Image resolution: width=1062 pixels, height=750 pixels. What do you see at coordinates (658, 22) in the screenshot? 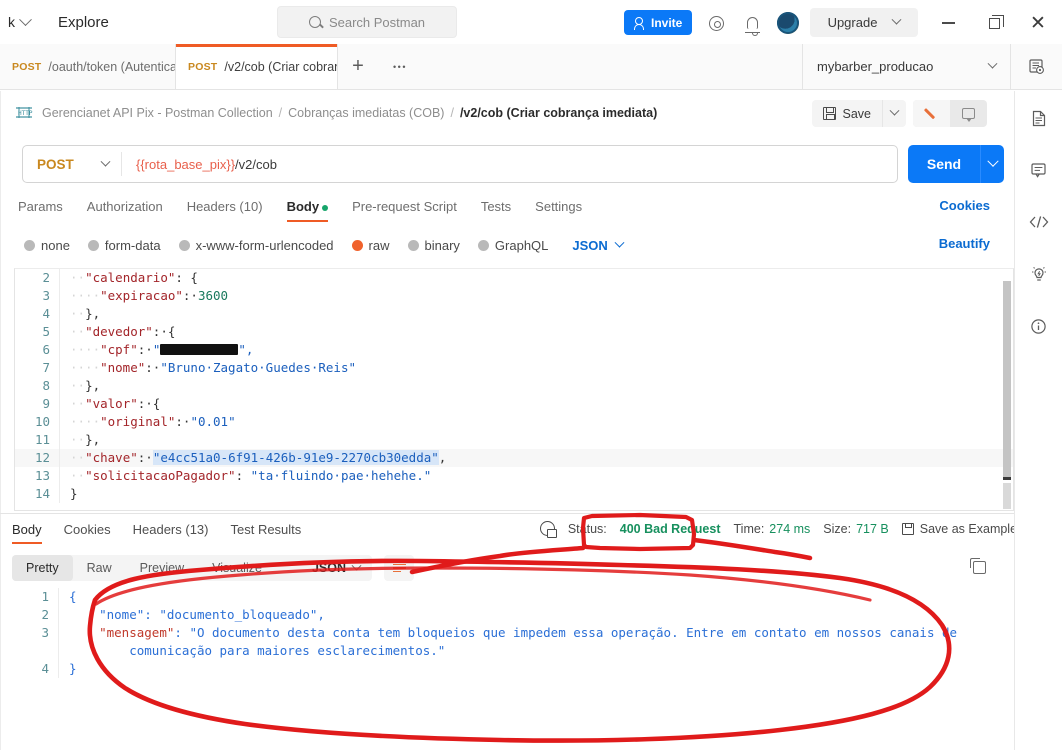
I see `invite-button: Invite` at bounding box center [658, 22].